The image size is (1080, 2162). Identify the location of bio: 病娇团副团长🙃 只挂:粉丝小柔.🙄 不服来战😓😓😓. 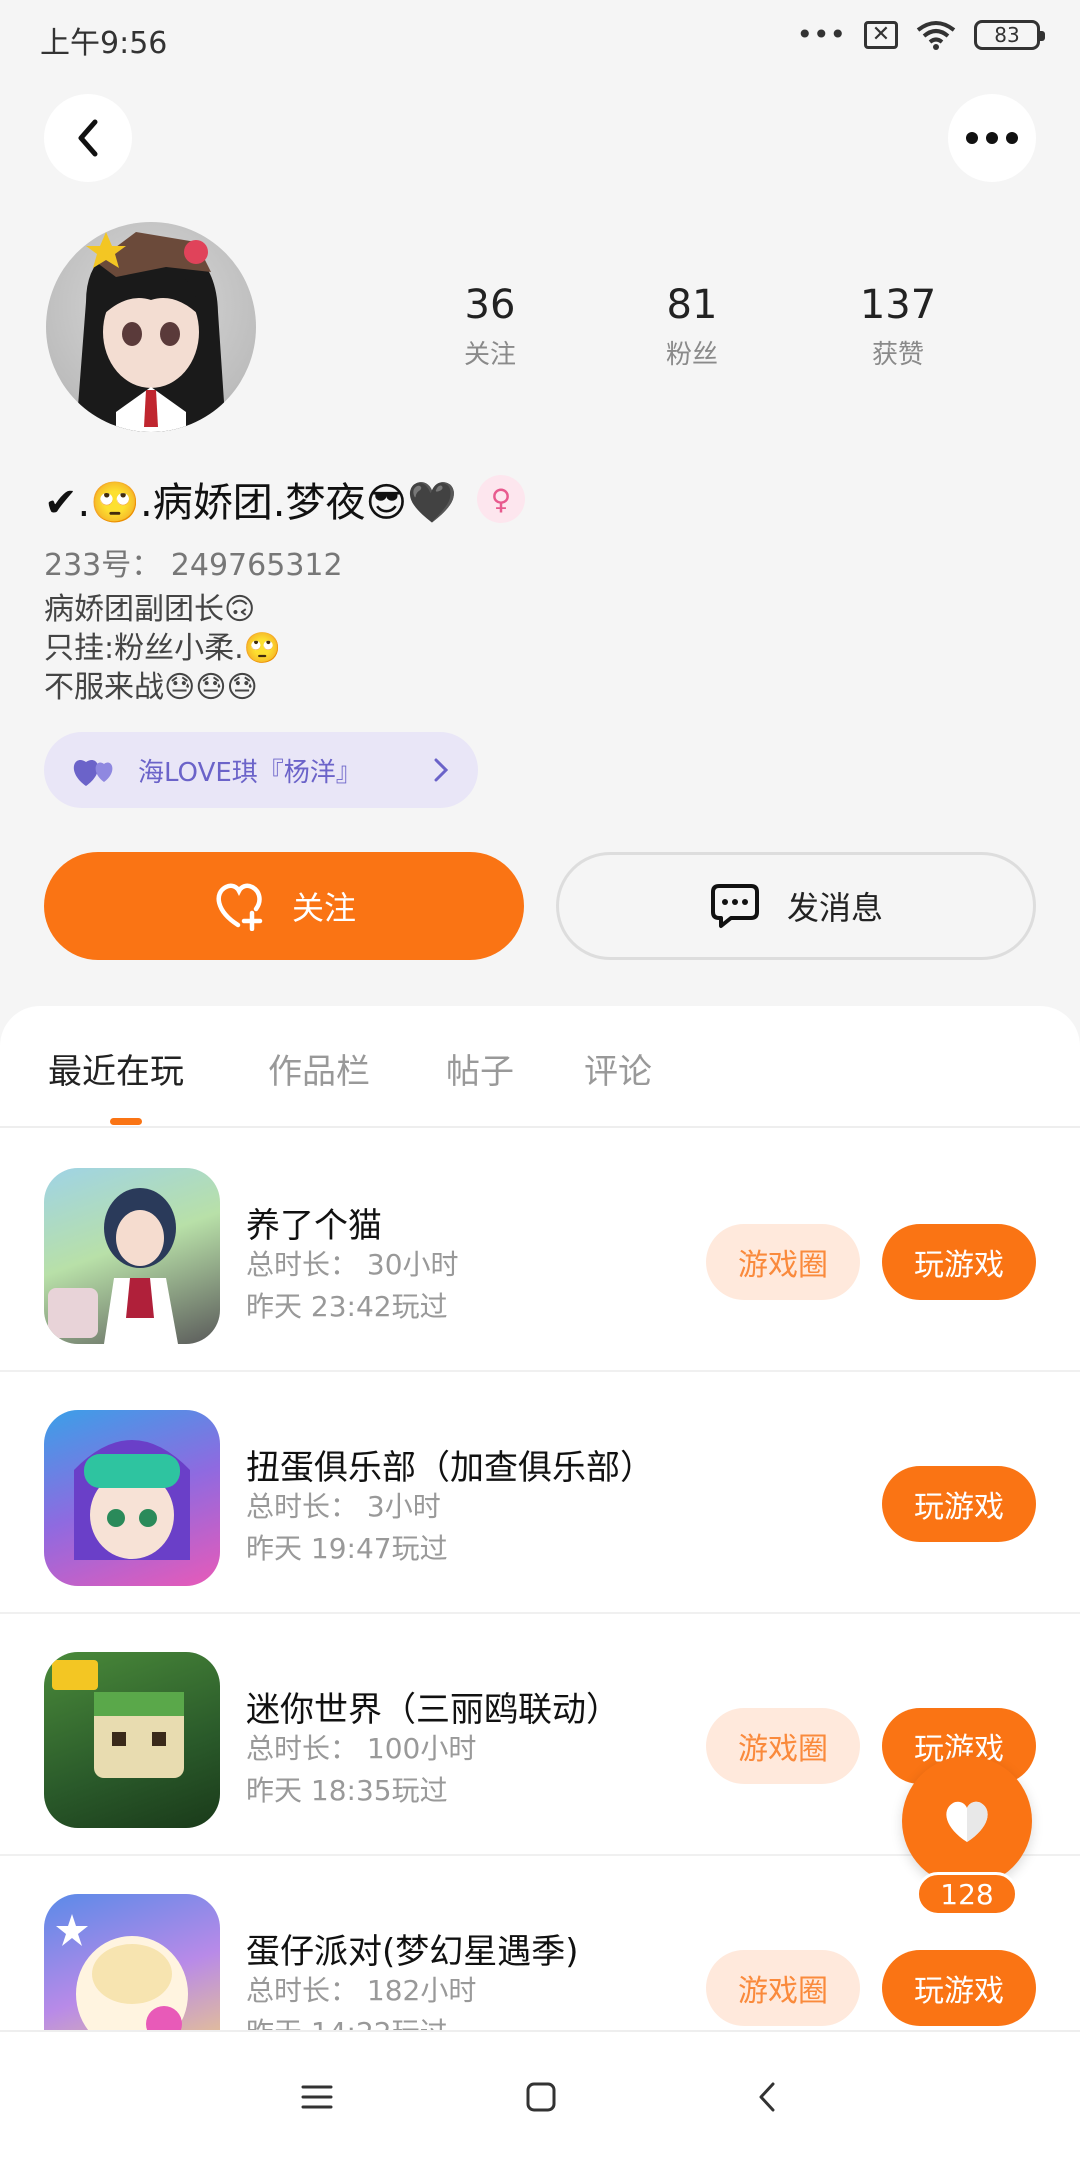
(162, 648).